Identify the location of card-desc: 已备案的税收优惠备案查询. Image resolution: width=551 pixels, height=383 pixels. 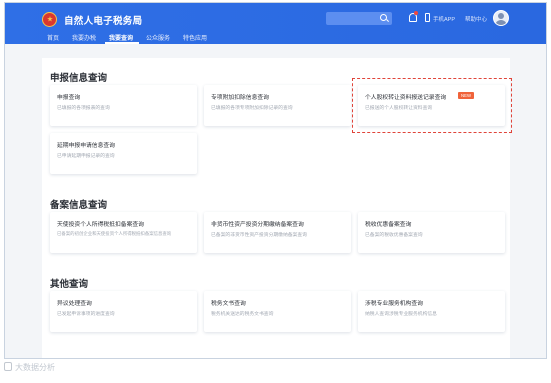
(394, 235).